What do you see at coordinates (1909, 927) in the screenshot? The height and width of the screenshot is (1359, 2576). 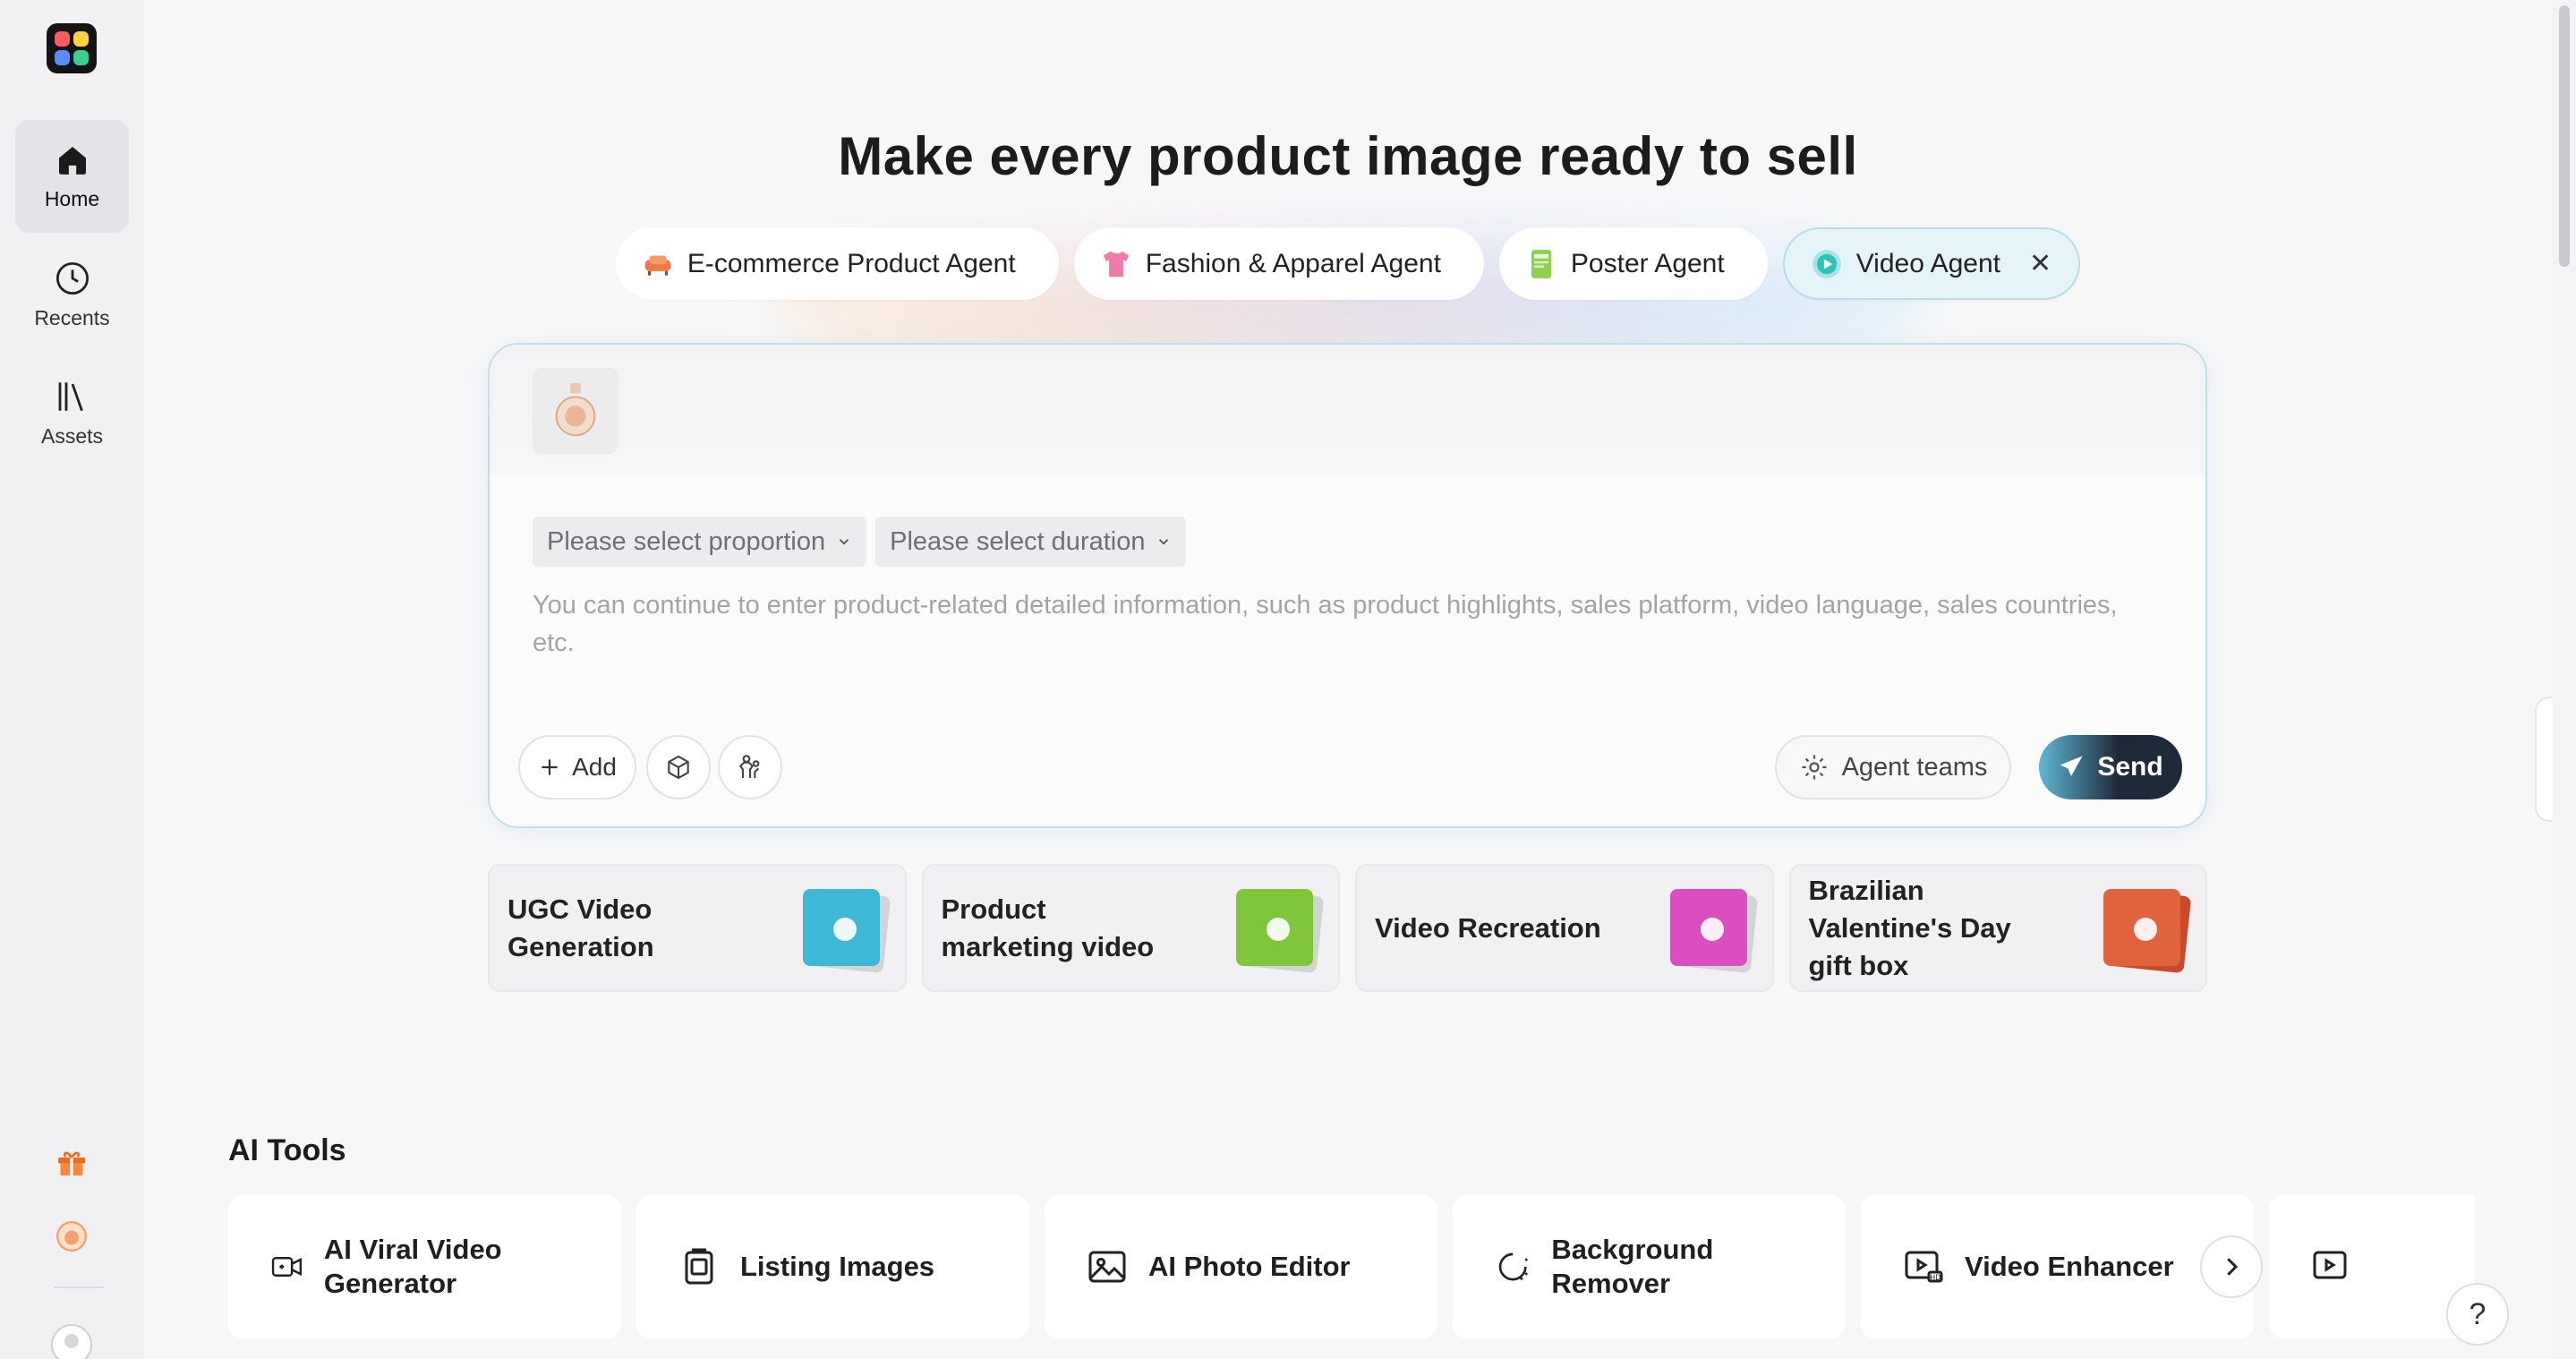 I see `template-card-title: Brazilian Valentine's Day gift box` at bounding box center [1909, 927].